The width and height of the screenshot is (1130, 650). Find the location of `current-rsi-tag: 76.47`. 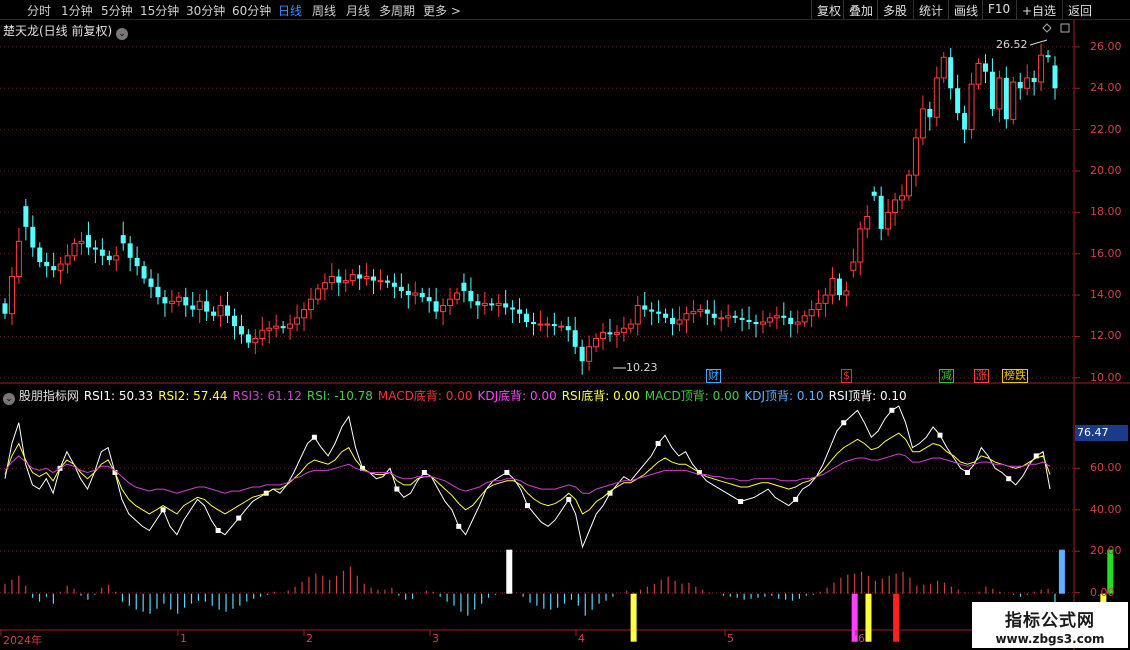

current-rsi-tag: 76.47 is located at coordinates (1101, 433).